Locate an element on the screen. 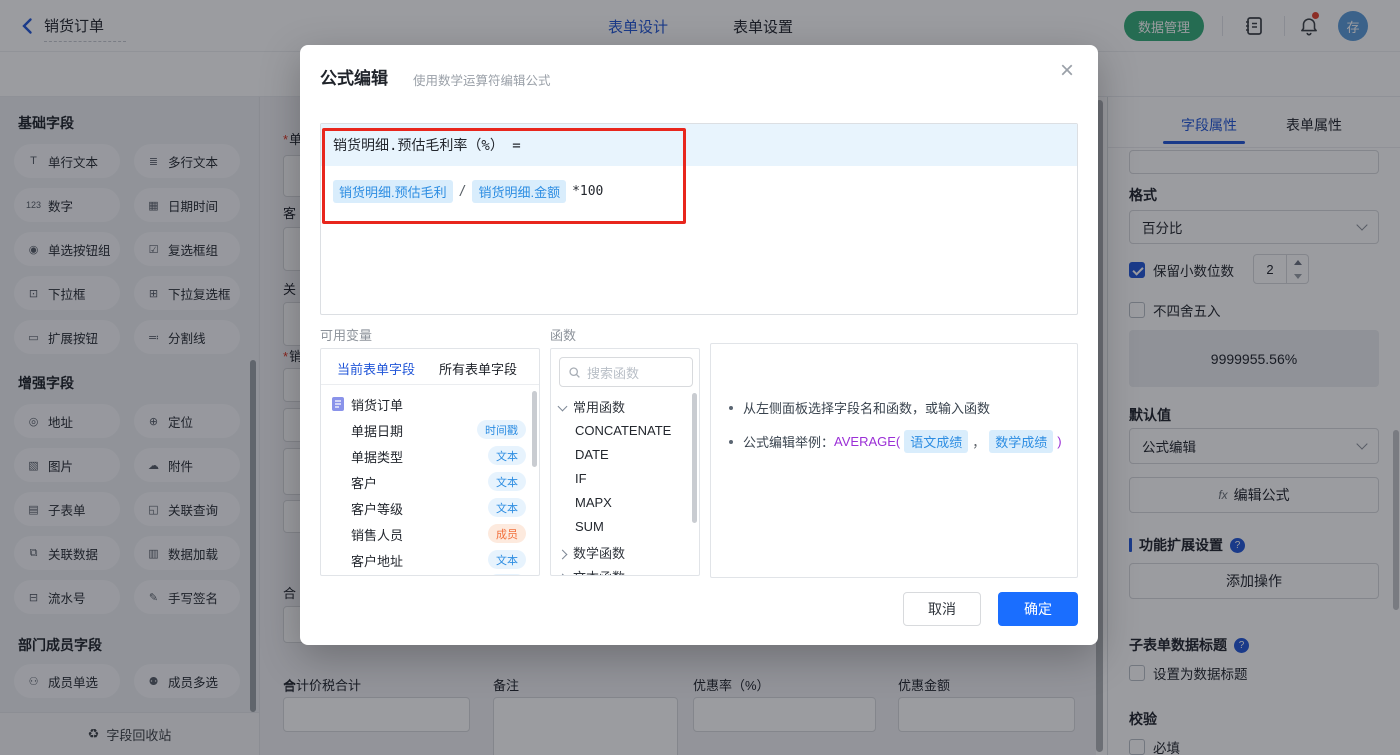 The image size is (1400, 755). function-item: MAPX is located at coordinates (593, 502).